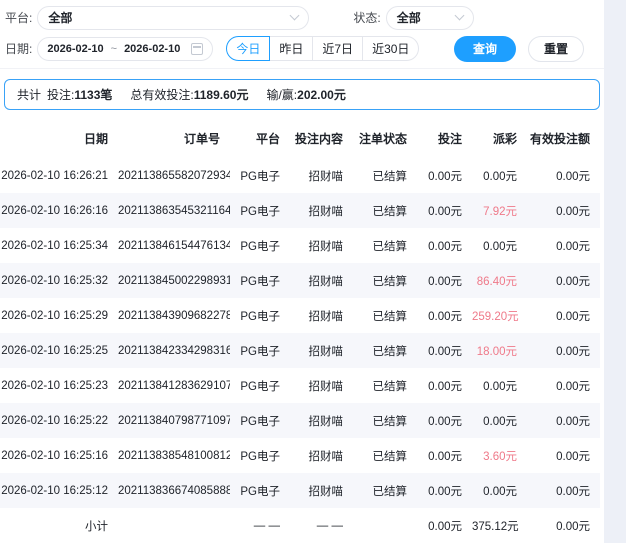 This screenshot has height=543, width=626. Describe the element at coordinates (59, 490) in the screenshot. I see `cell-date: 2026-02-10 16:25:12` at that location.